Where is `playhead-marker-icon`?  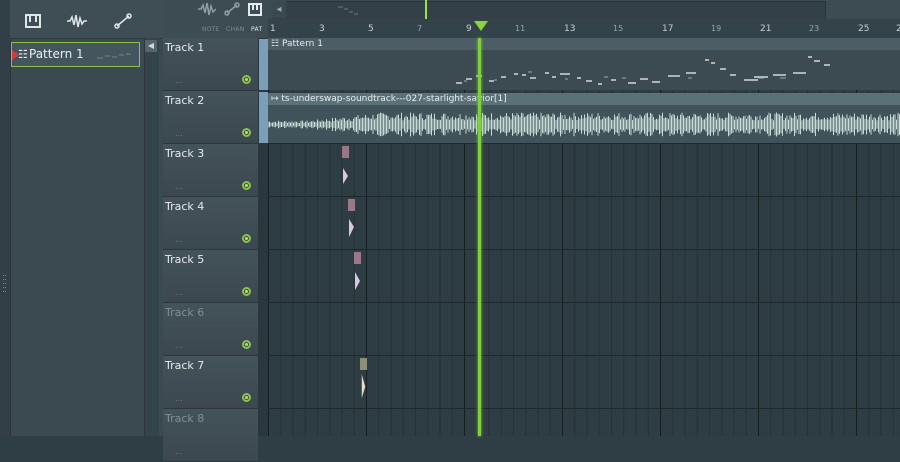 playhead-marker-icon is located at coordinates (481, 26).